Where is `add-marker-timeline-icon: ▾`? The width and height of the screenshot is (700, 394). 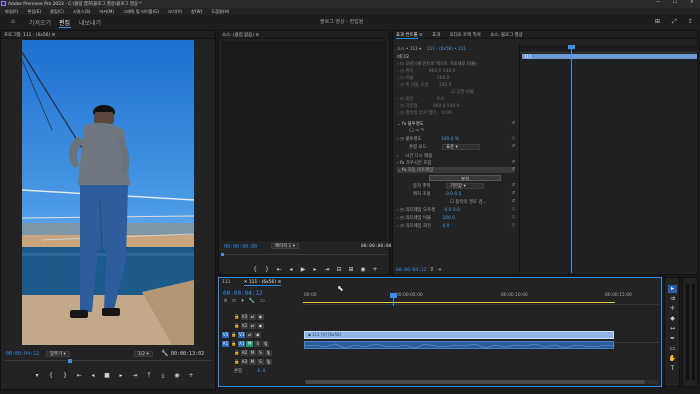
add-marker-timeline-icon: ▾ is located at coordinates (242, 301).